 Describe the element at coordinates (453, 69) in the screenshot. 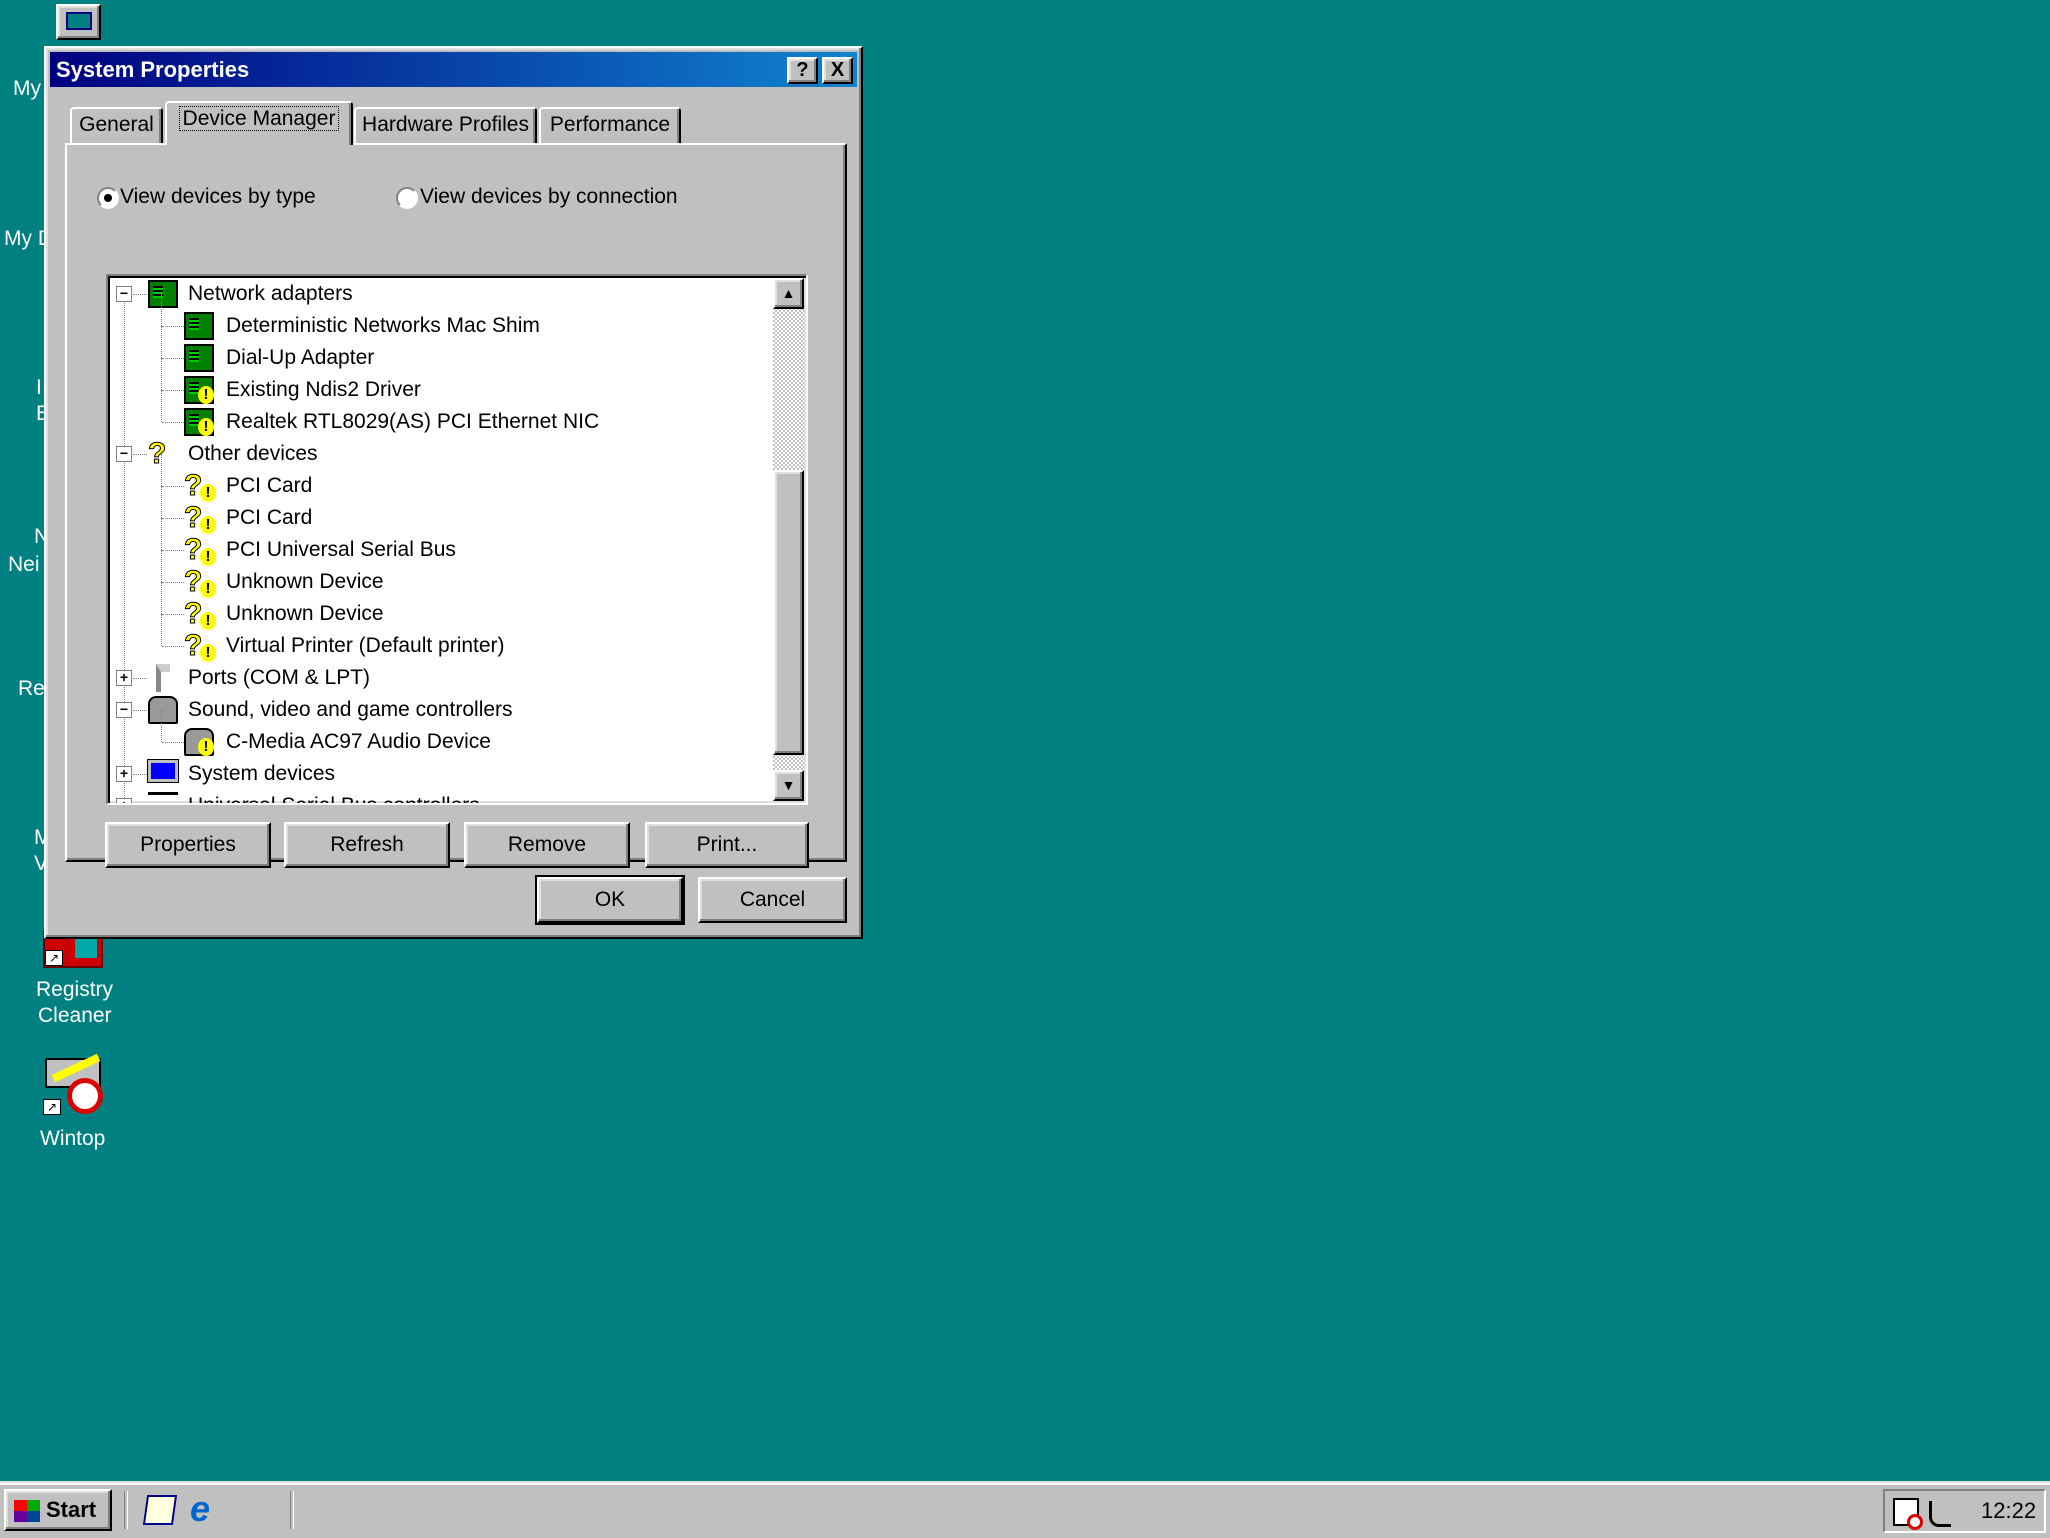

I see `title-bar: System Properties ? X` at that location.